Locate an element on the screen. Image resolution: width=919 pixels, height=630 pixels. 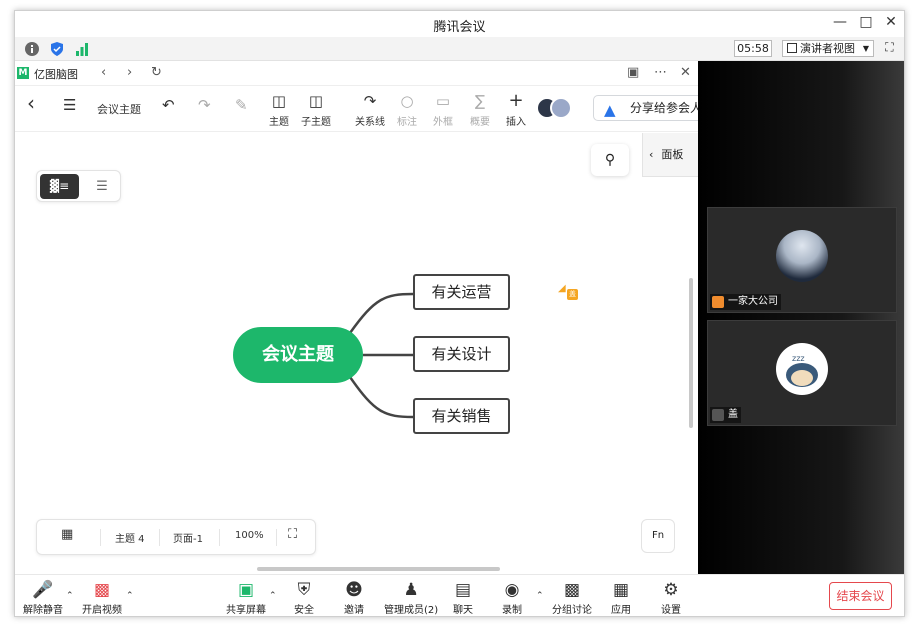
relation-line-button: ↷ 关系线 is located at coordinates (370, 110).